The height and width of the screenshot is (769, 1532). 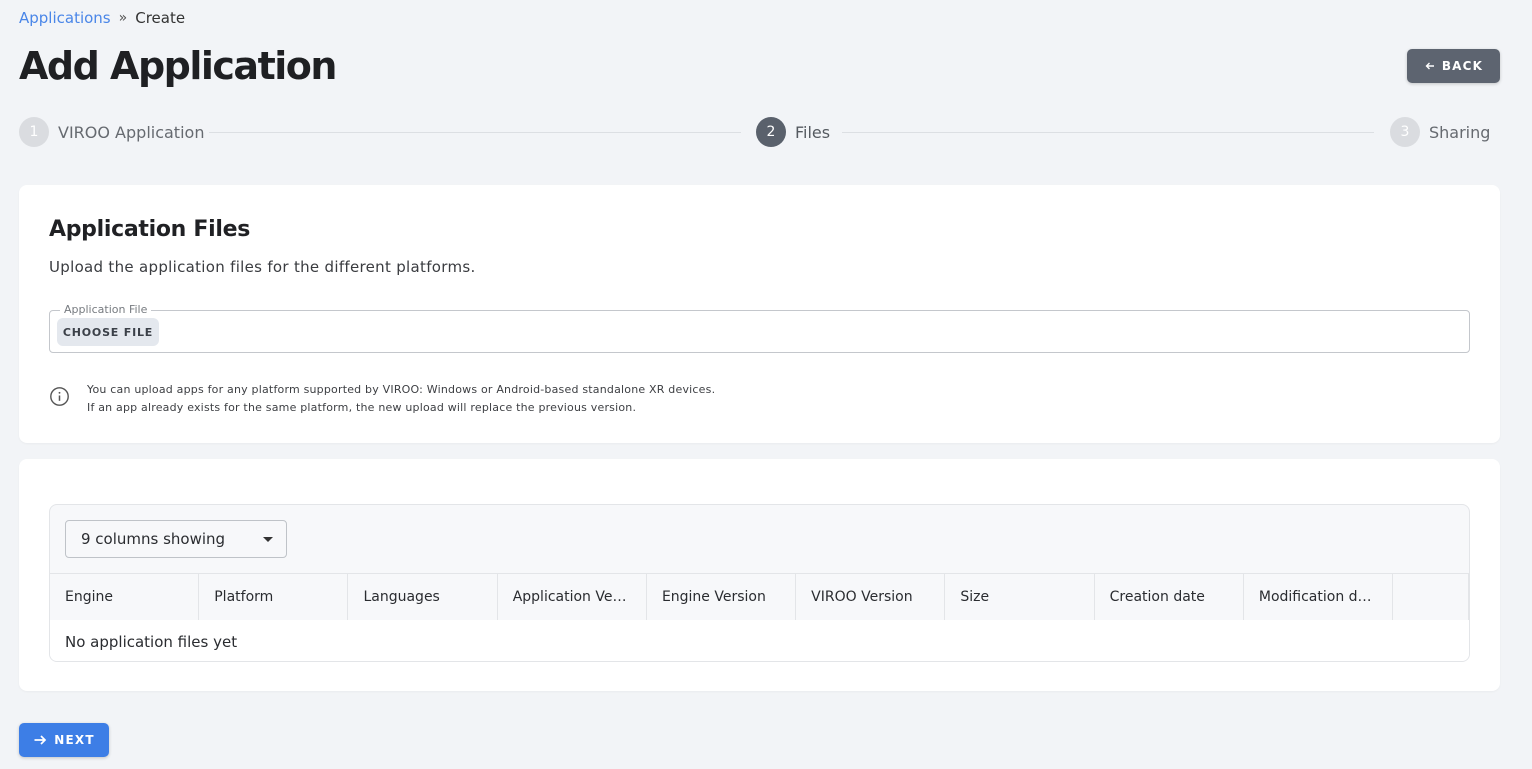 What do you see at coordinates (150, 229) in the screenshot?
I see `card-title: Application Files` at bounding box center [150, 229].